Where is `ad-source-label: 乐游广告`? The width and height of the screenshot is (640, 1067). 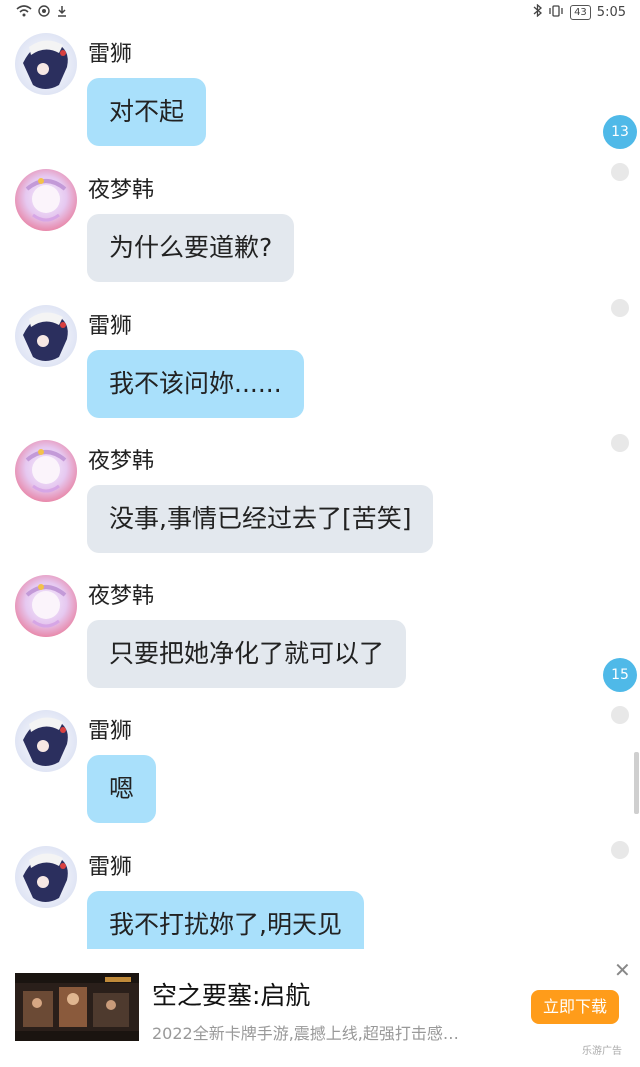 ad-source-label: 乐游广告 is located at coordinates (602, 1051).